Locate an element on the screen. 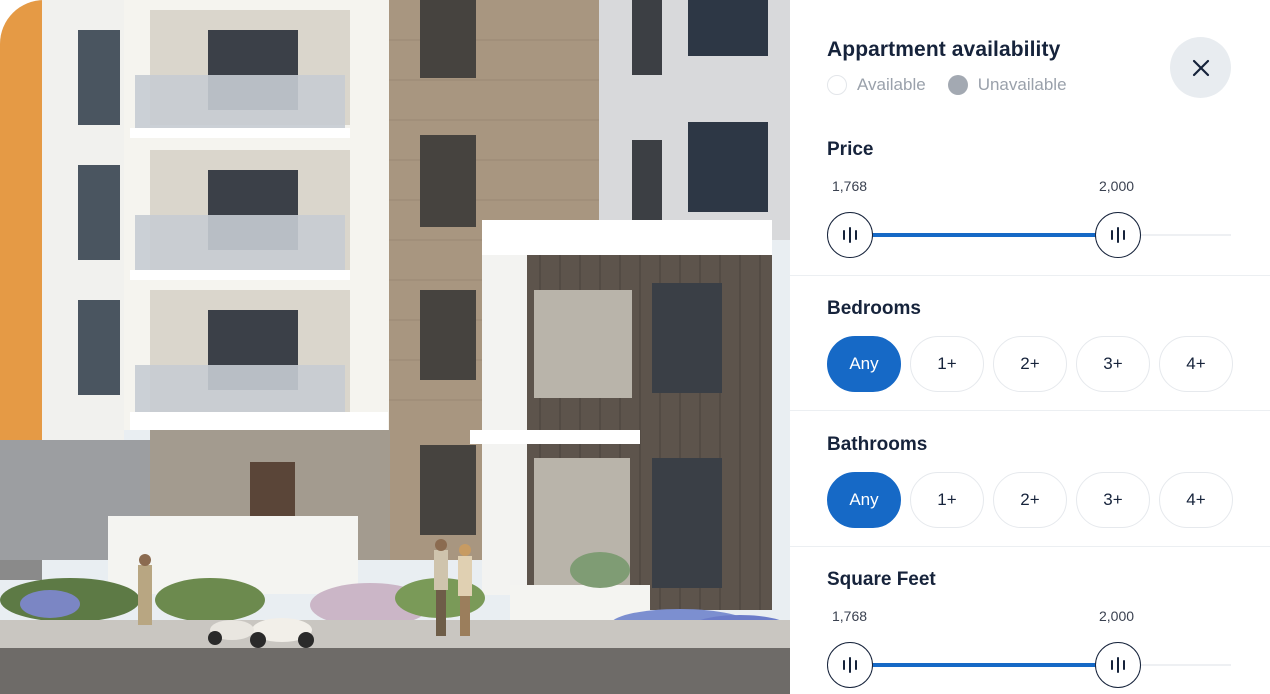  price-min-handle is located at coordinates (850, 235).